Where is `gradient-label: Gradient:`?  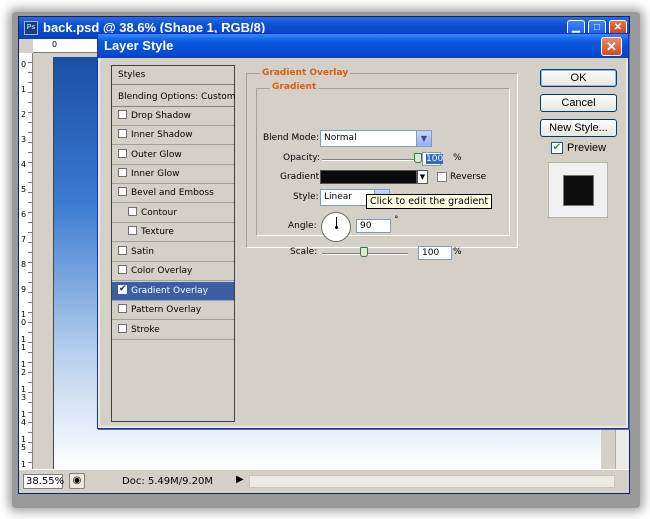 gradient-label: Gradient: is located at coordinates (301, 177).